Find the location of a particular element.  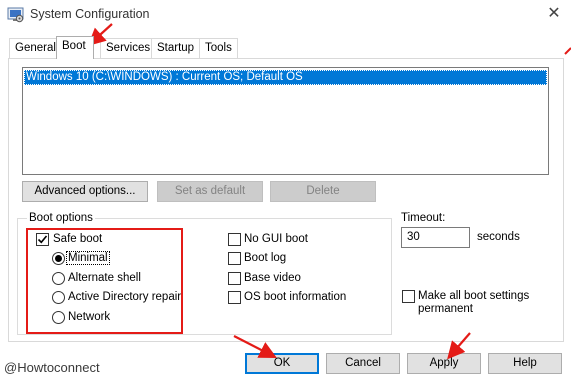

system-configuration-app-icon is located at coordinates (15, 14).